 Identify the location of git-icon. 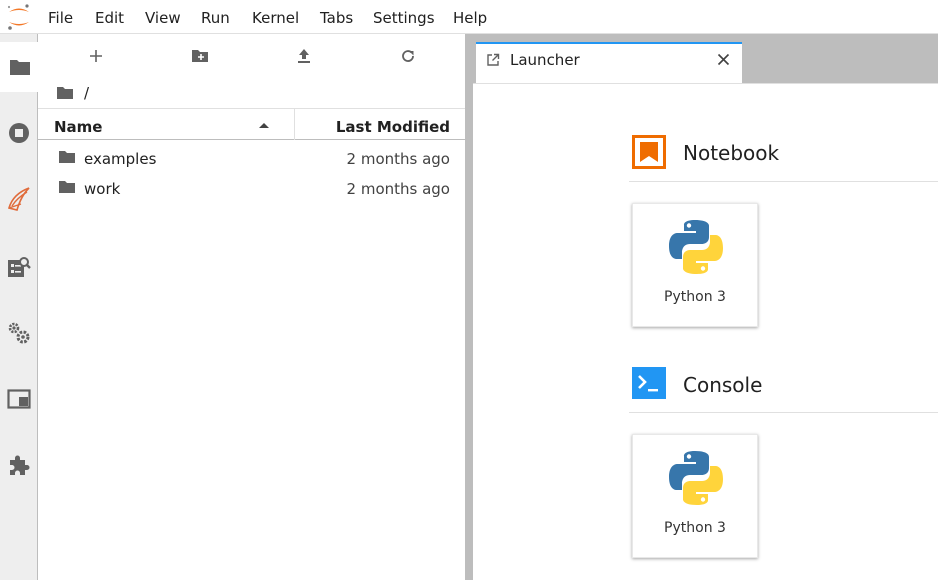
(19, 199).